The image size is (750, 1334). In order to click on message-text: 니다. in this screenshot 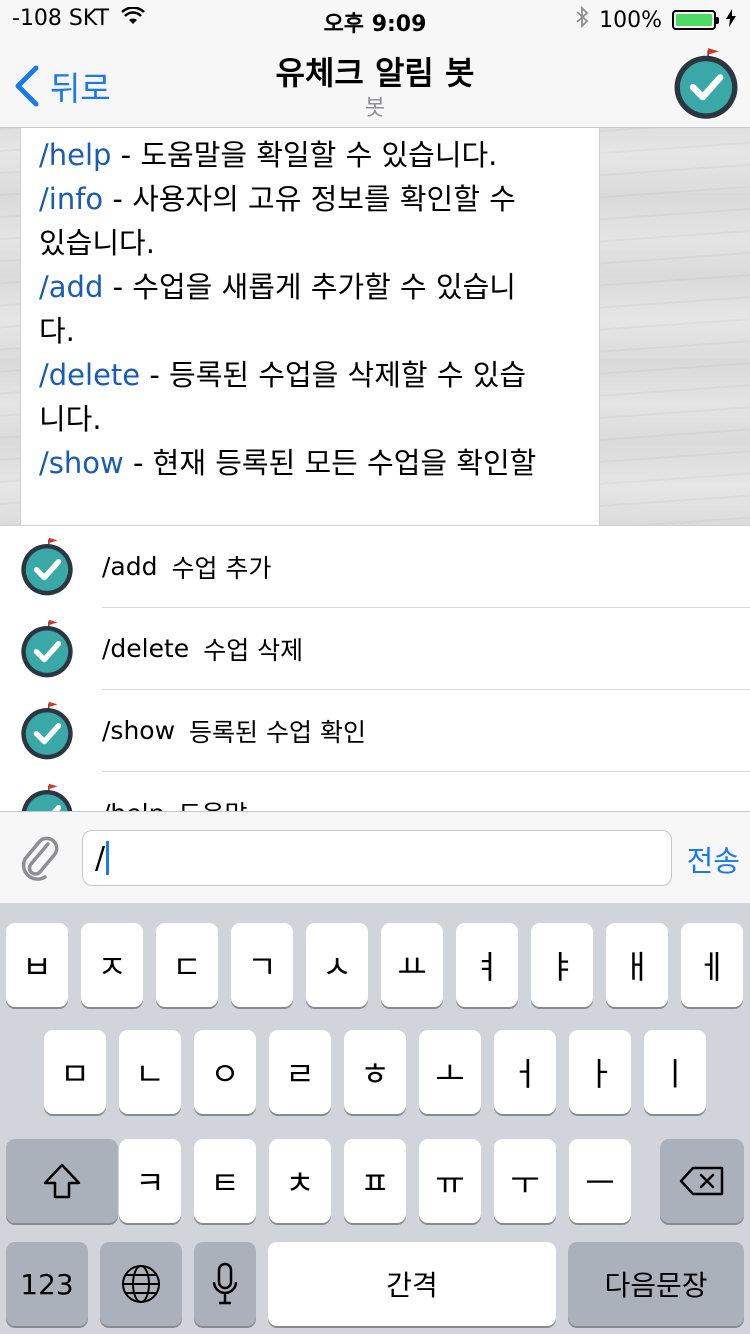, I will do `click(70, 419)`.